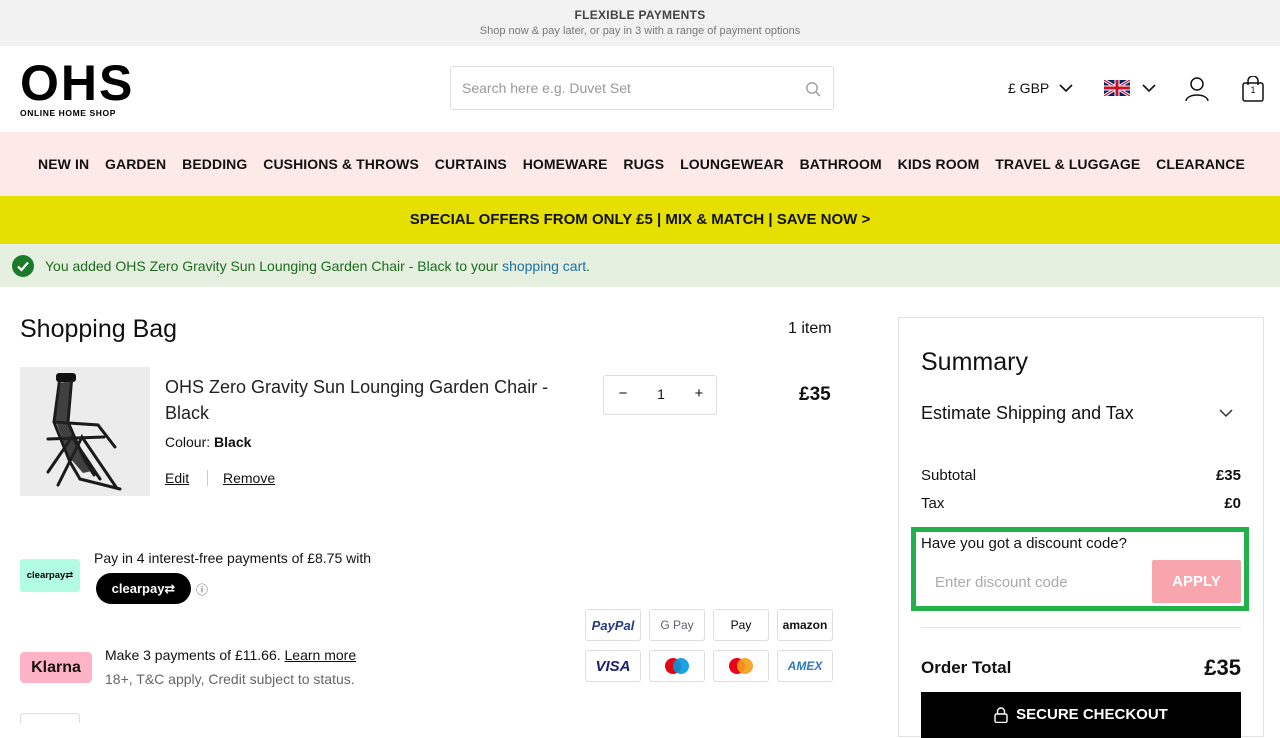 The width and height of the screenshot is (1280, 738). What do you see at coordinates (841, 164) in the screenshot?
I see `nav-item-bathroom: BATHROOM` at bounding box center [841, 164].